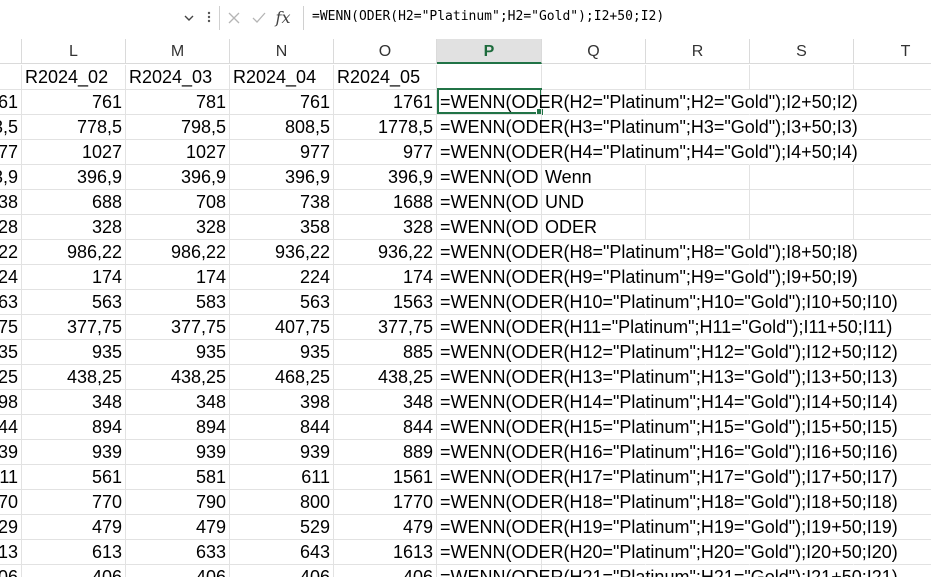 This screenshot has width=931, height=577. What do you see at coordinates (385, 327) in the screenshot?
I see `cell-o: 377,75` at bounding box center [385, 327].